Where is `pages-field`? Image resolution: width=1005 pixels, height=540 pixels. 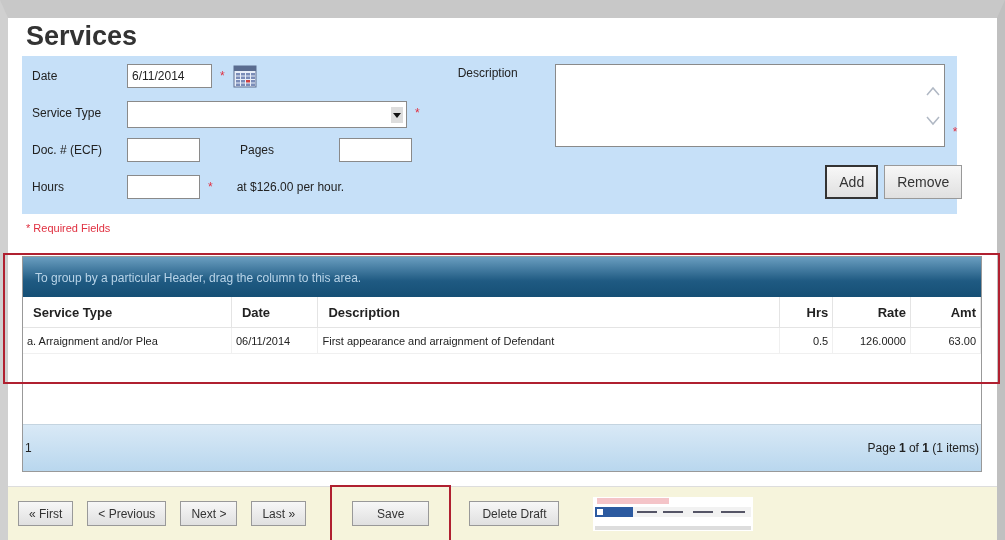
pages-field is located at coordinates (375, 150).